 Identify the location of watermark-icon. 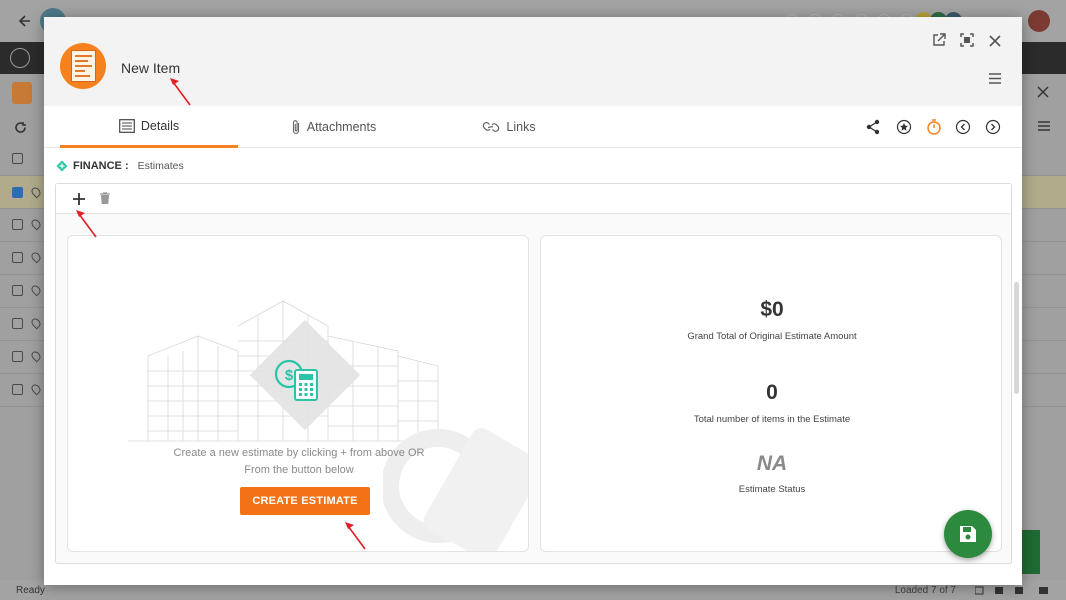
(455, 489).